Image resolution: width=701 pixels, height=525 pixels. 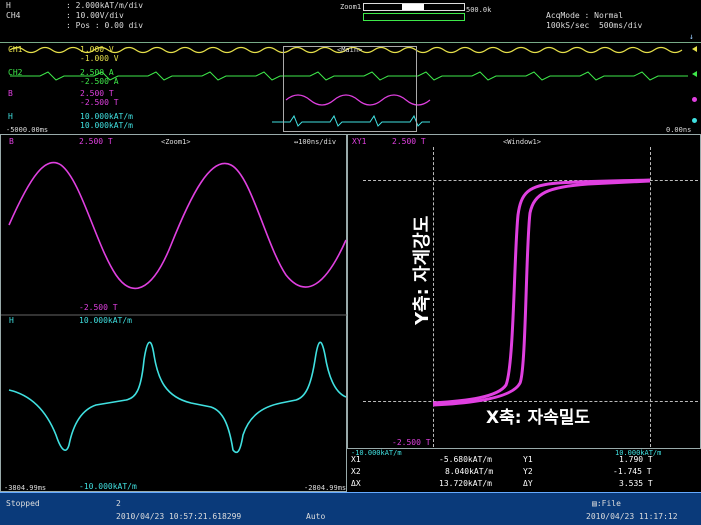 I want to click on main-window-frame, so click(x=350, y=89).